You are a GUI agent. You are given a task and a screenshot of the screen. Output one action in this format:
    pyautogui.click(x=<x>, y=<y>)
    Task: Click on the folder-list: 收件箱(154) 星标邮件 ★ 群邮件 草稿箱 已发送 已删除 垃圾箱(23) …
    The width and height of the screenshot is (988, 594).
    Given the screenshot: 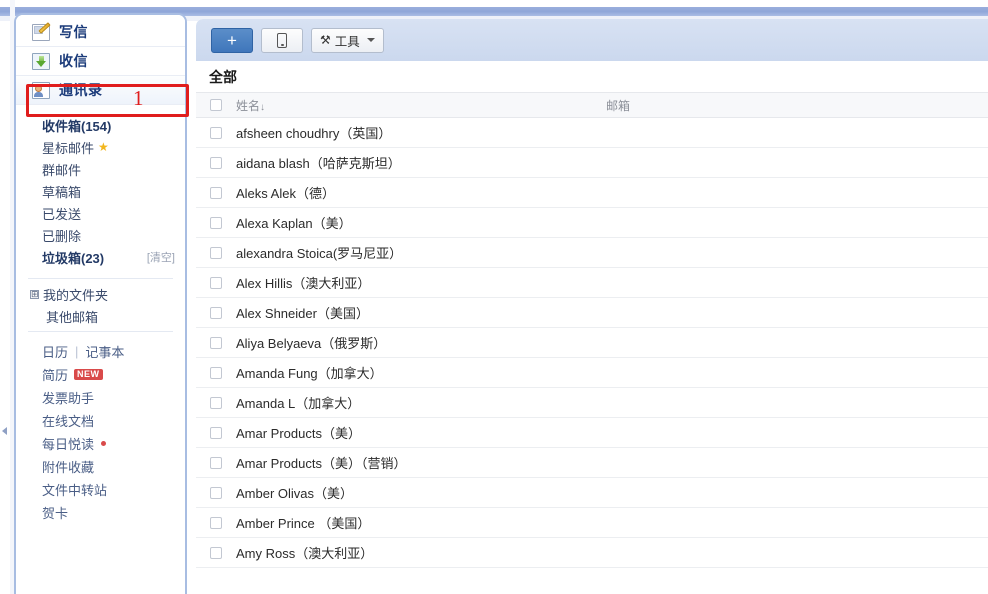 What is the action you would take?
    pyautogui.click(x=100, y=189)
    